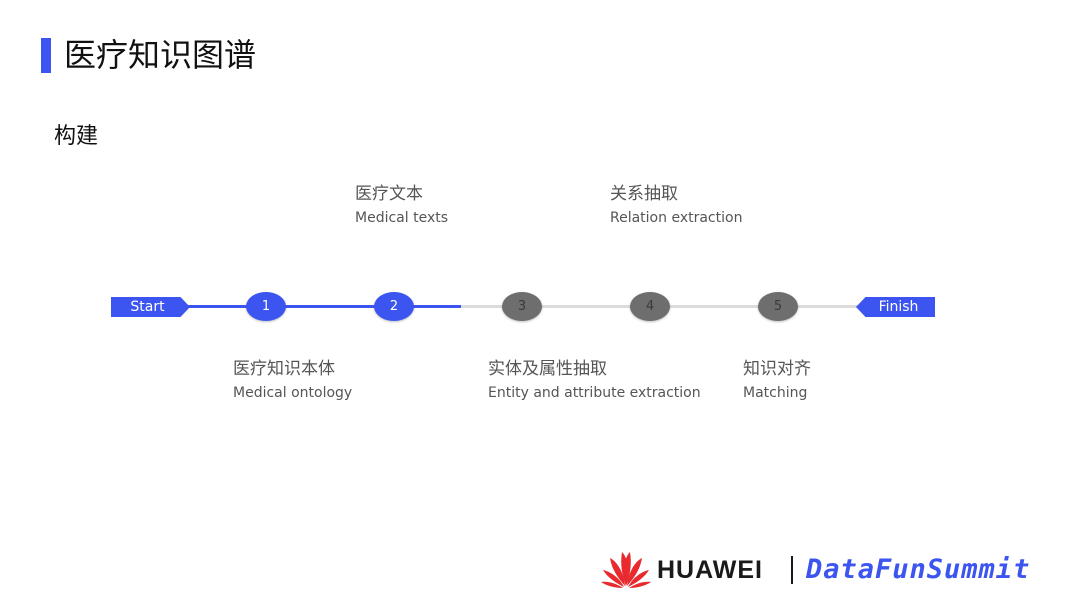 The height and width of the screenshot is (608, 1080). I want to click on huawei-brand-text: HUAWEI, so click(710, 570).